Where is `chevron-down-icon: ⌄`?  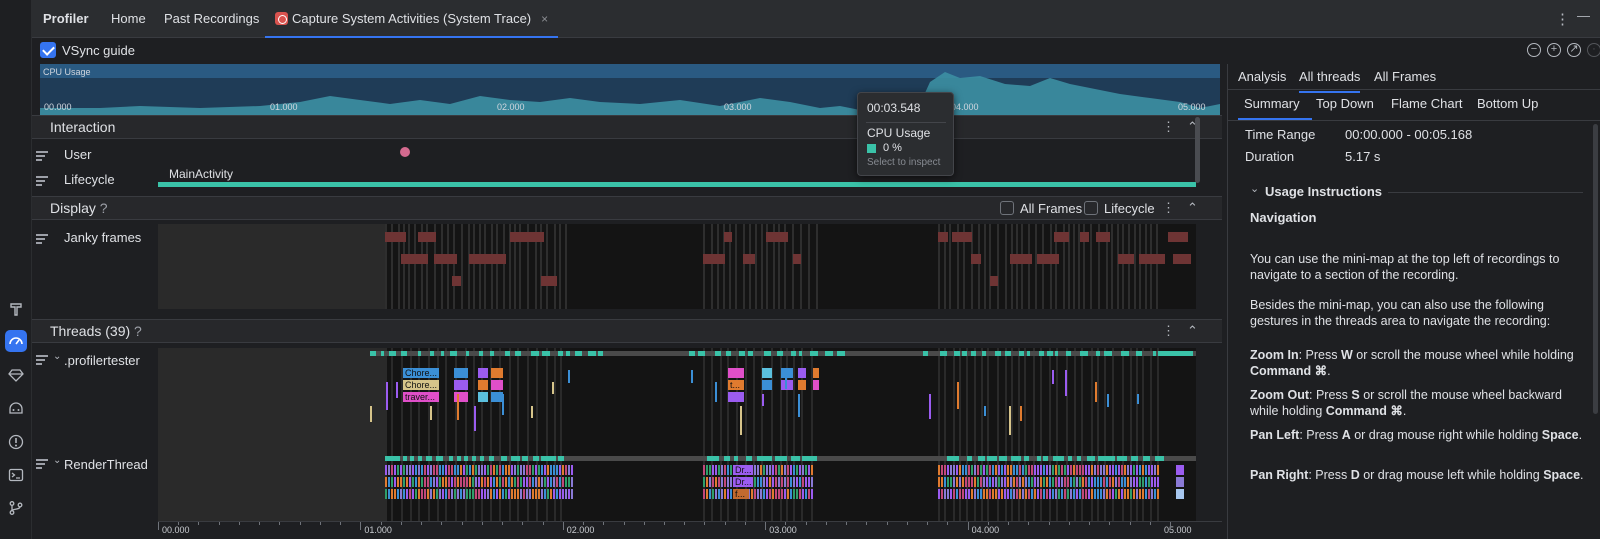
chevron-down-icon: ⌄ is located at coordinates (1254, 188).